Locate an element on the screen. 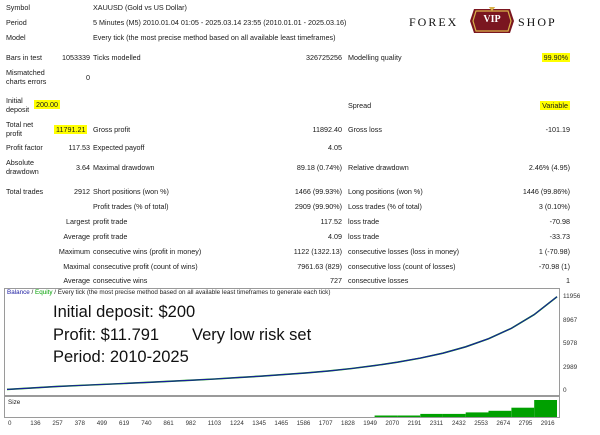  long-value: 1446 (99.86%) is located at coordinates (546, 191).